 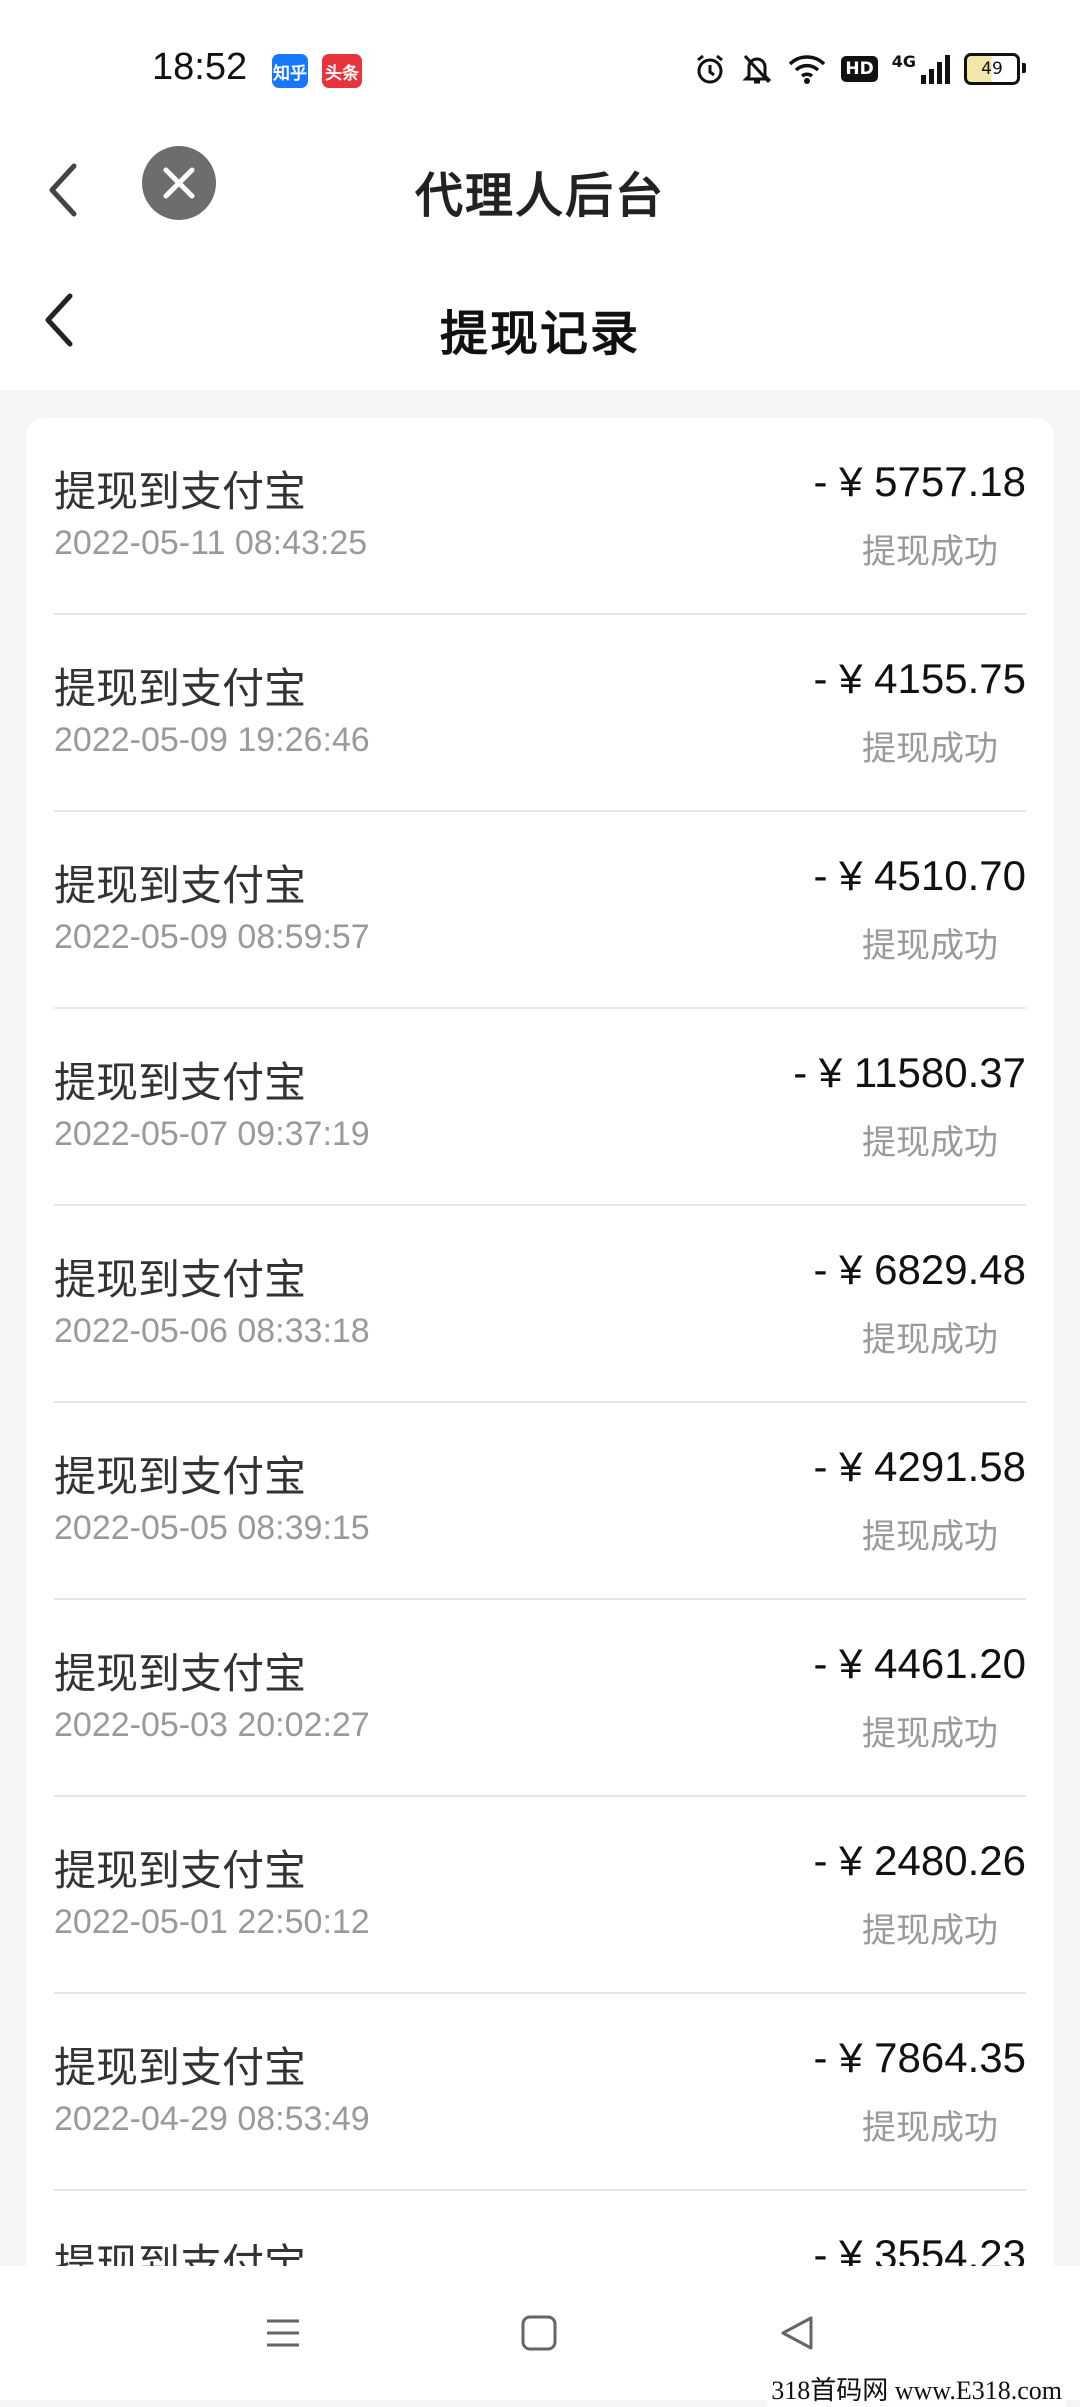 What do you see at coordinates (200, 67) in the screenshot?
I see `status-time: 18:52` at bounding box center [200, 67].